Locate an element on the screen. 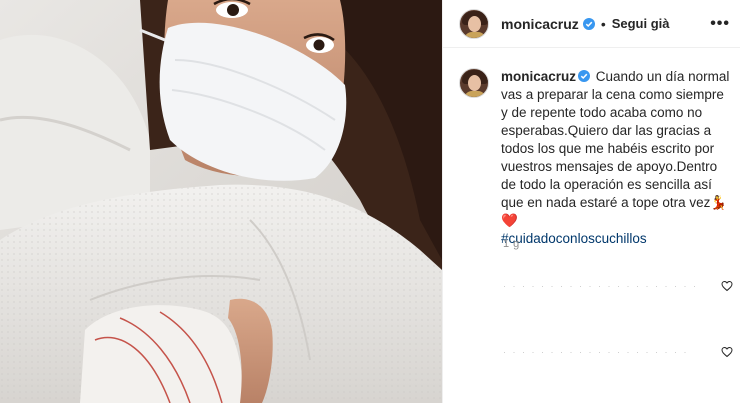  comment-row: · · · · · · · · · · · · · · · · · · · · is located at coordinates (618, 352).